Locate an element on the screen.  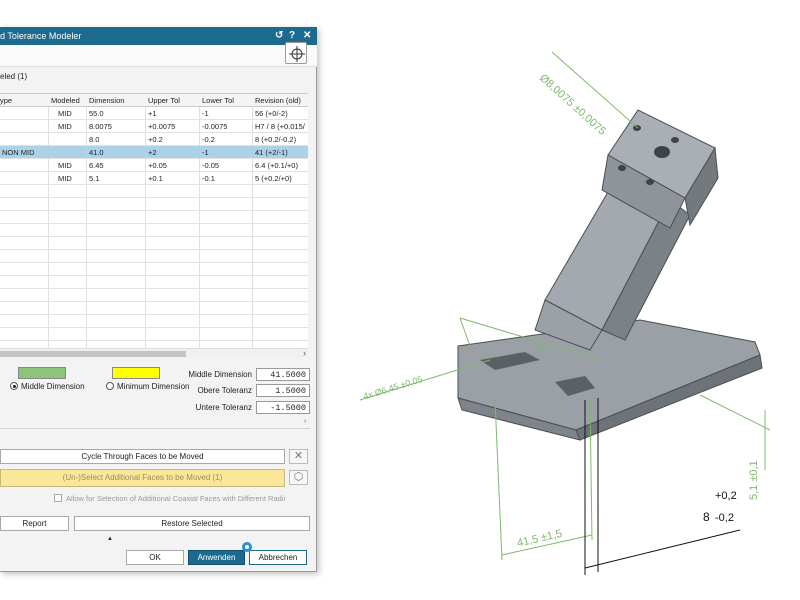
select-object-button is located at coordinates (296, 53).